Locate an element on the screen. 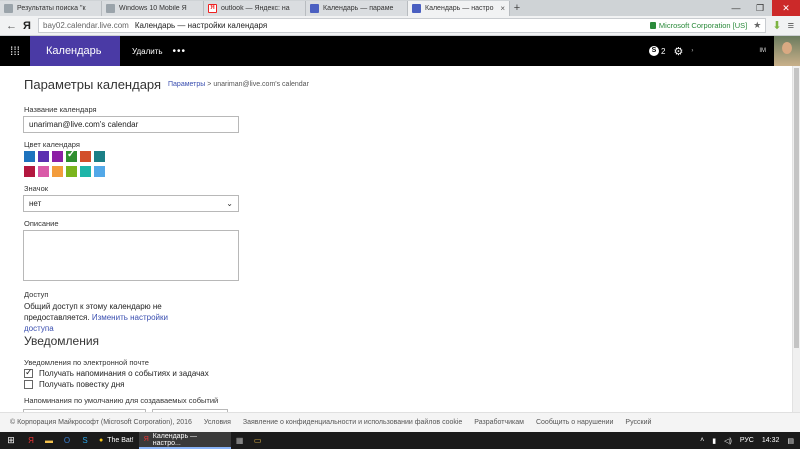  skype-icon: S is located at coordinates (654, 51).